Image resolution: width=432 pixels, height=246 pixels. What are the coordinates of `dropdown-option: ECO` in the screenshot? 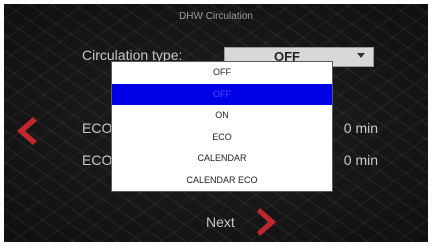 It's located at (222, 138).